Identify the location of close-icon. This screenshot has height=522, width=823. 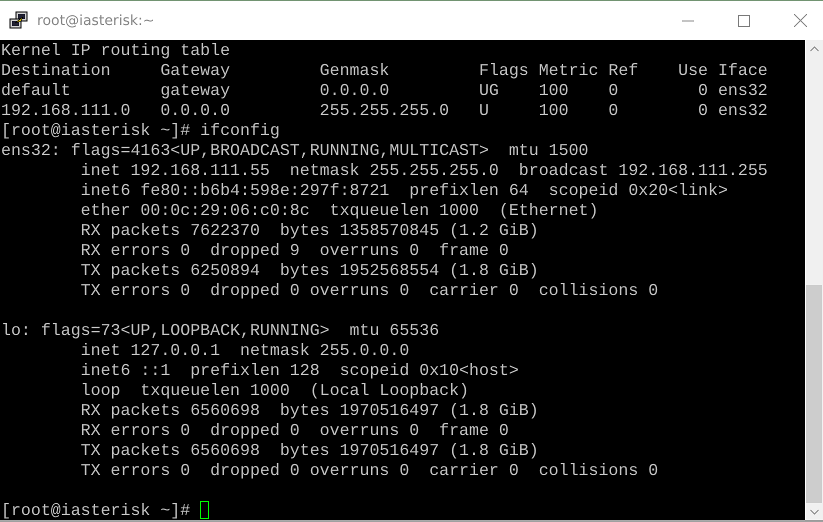
(800, 20).